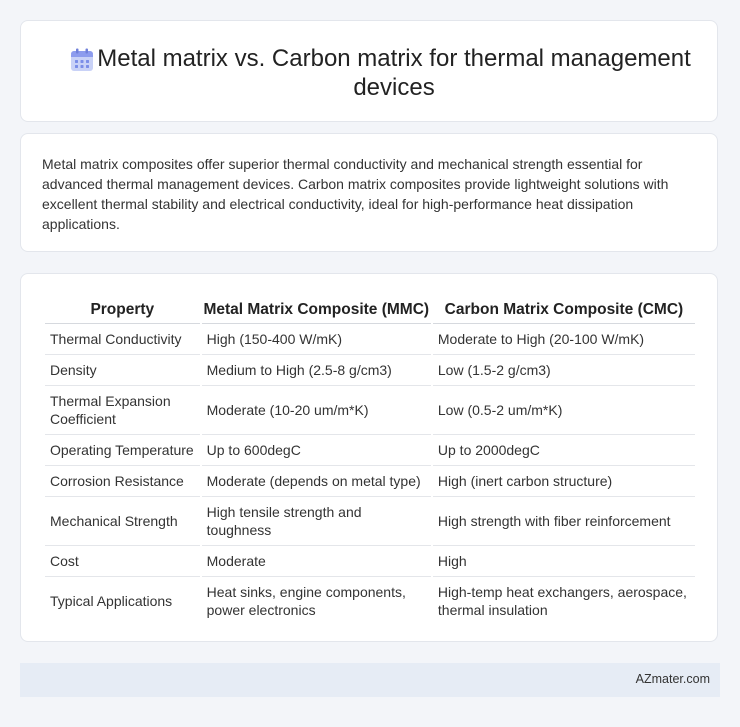 This screenshot has height=727, width=740. What do you see at coordinates (122, 561) in the screenshot?
I see `cell-property: Cost` at bounding box center [122, 561].